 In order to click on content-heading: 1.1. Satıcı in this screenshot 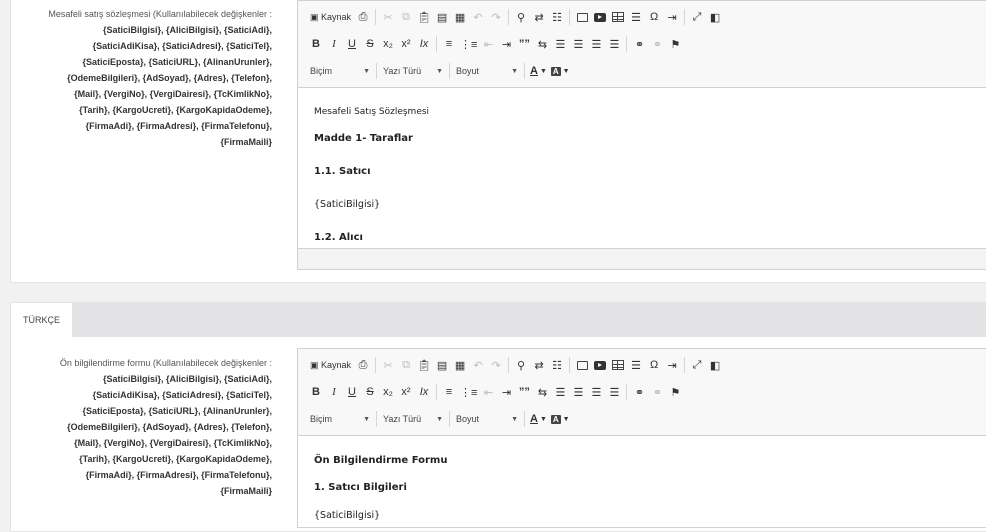, I will do `click(342, 171)`.